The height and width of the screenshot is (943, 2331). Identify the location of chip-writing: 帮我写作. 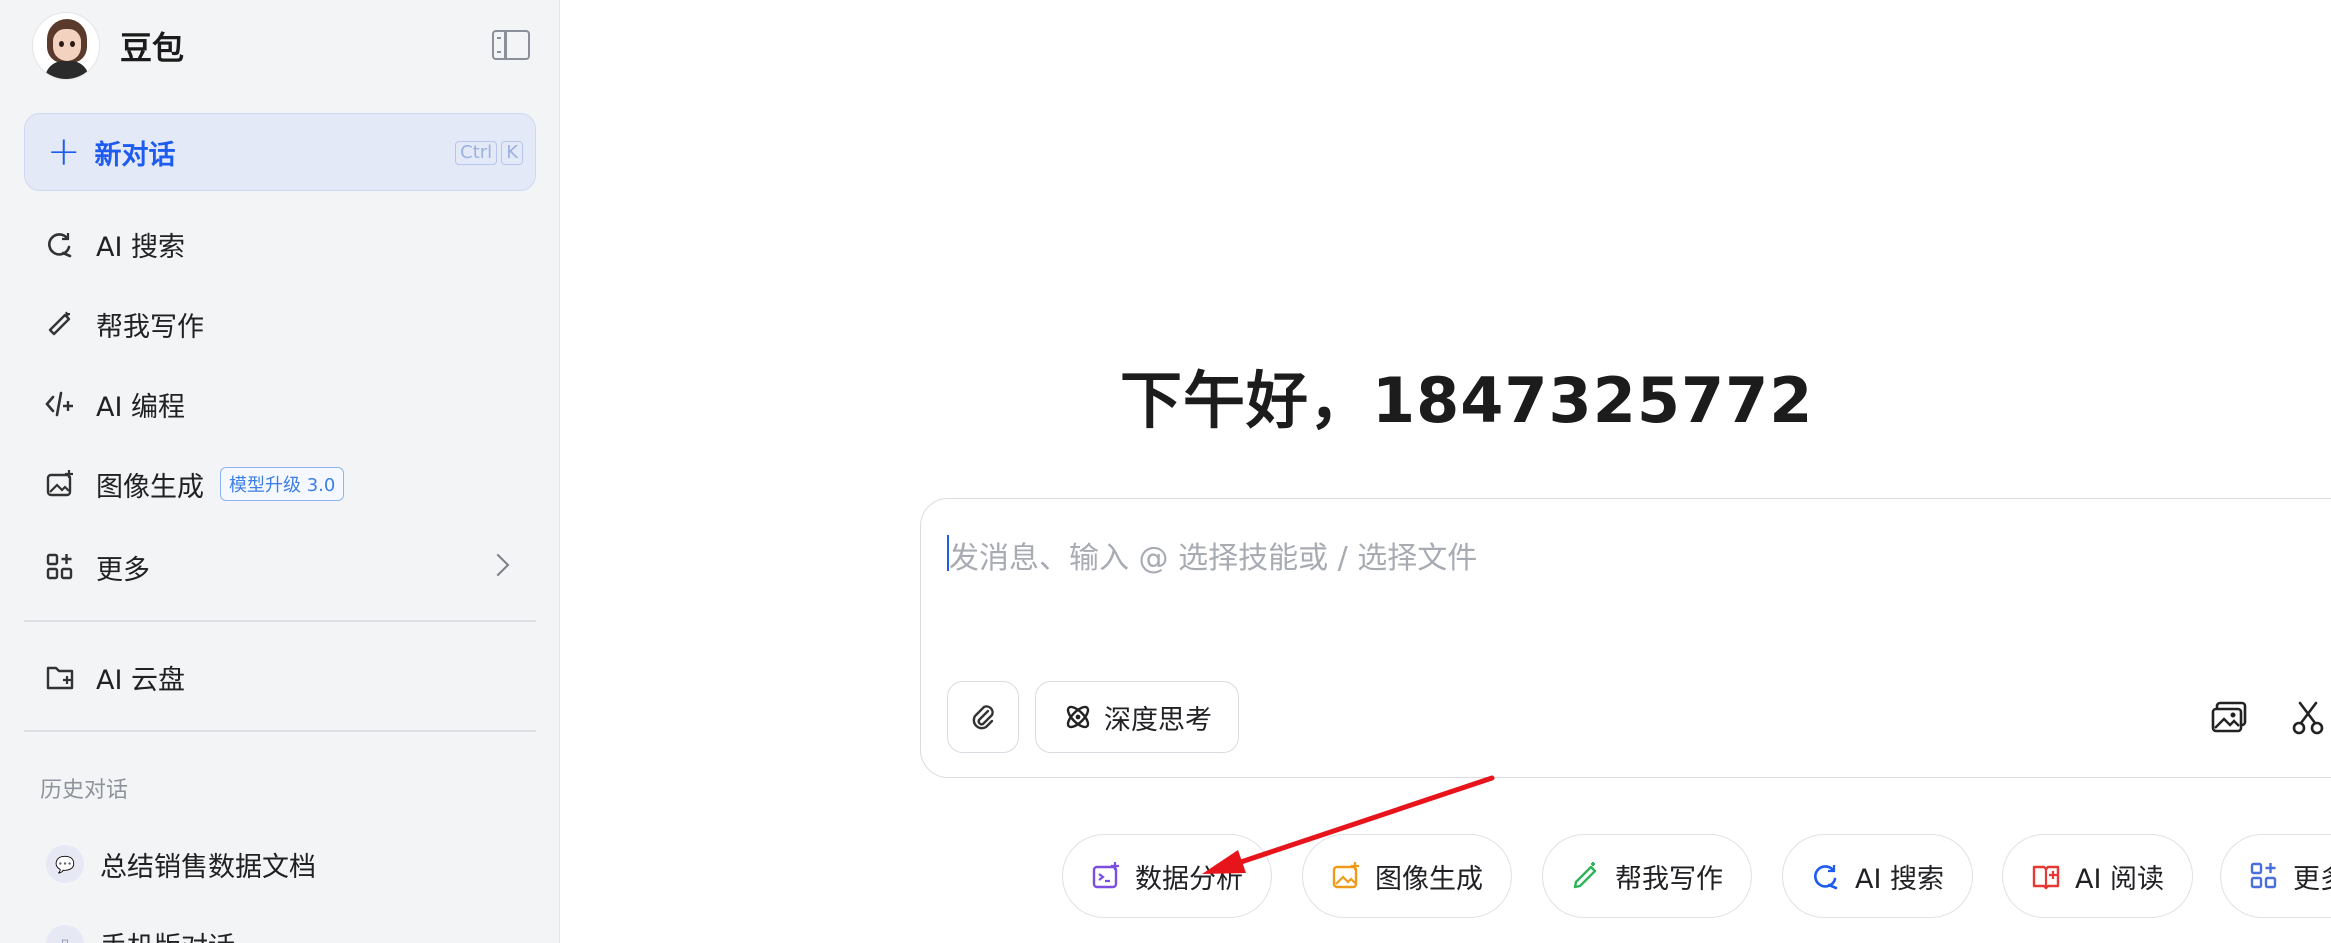
(1647, 876).